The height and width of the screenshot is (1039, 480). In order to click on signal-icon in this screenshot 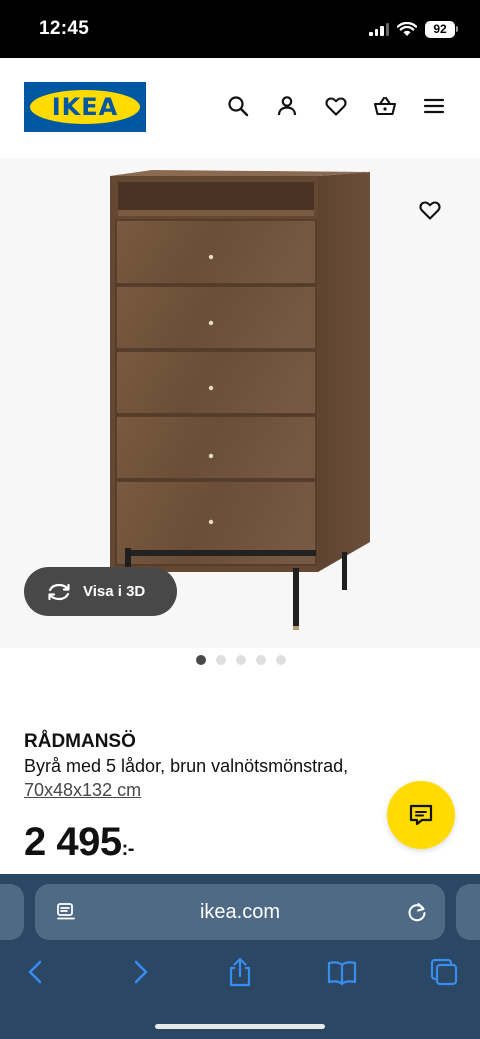, I will do `click(379, 29)`.